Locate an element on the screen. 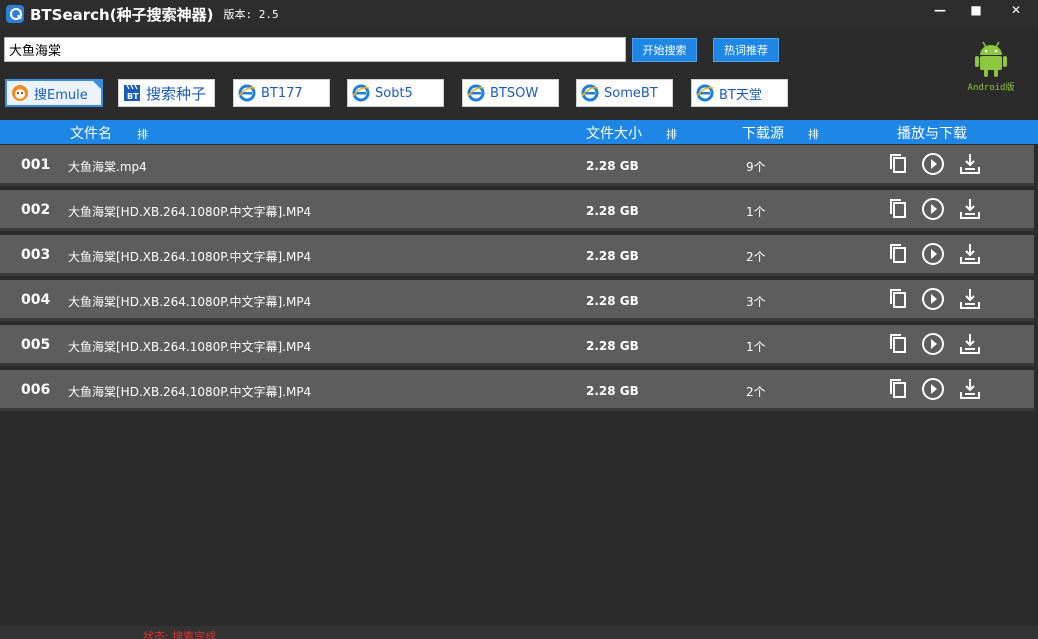  tab-label: Sobt5 is located at coordinates (394, 93).